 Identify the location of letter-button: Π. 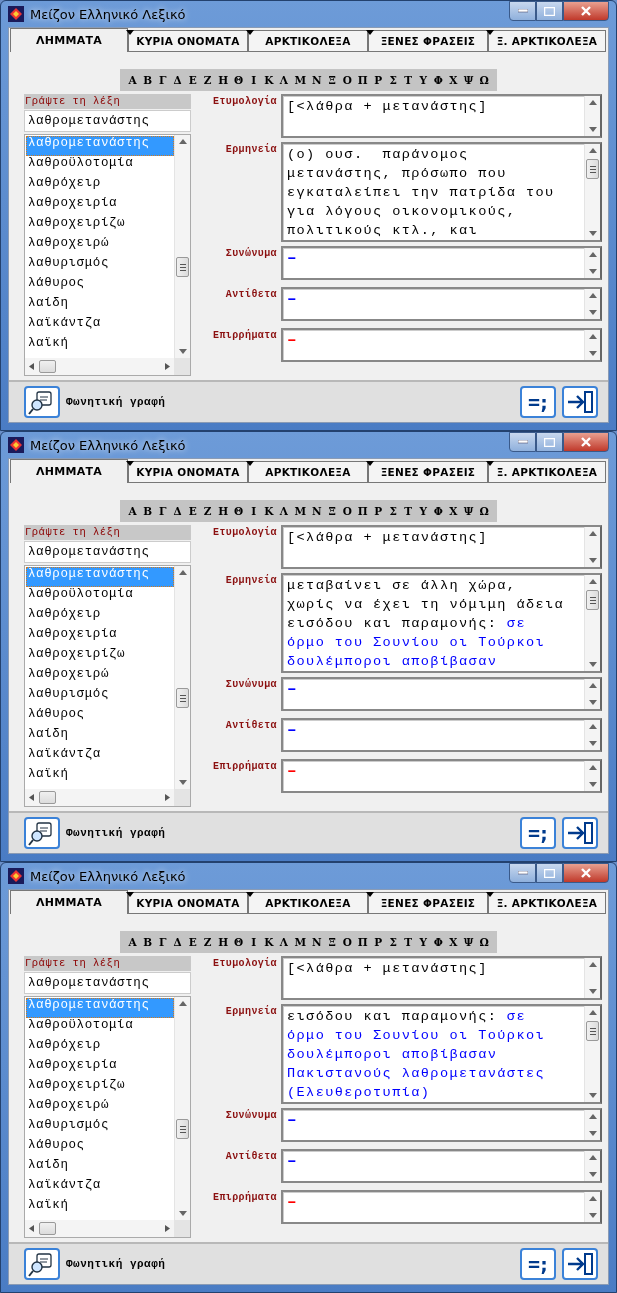
(362, 942).